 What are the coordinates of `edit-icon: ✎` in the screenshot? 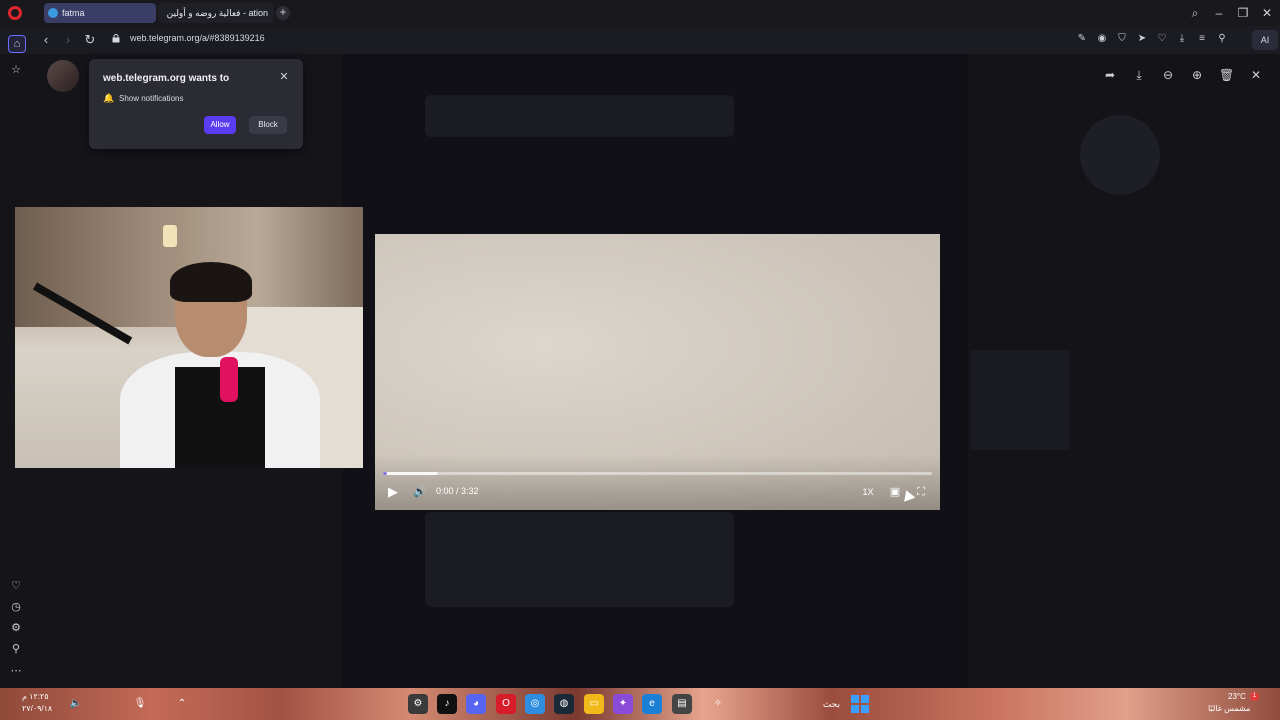 It's located at (1082, 39).